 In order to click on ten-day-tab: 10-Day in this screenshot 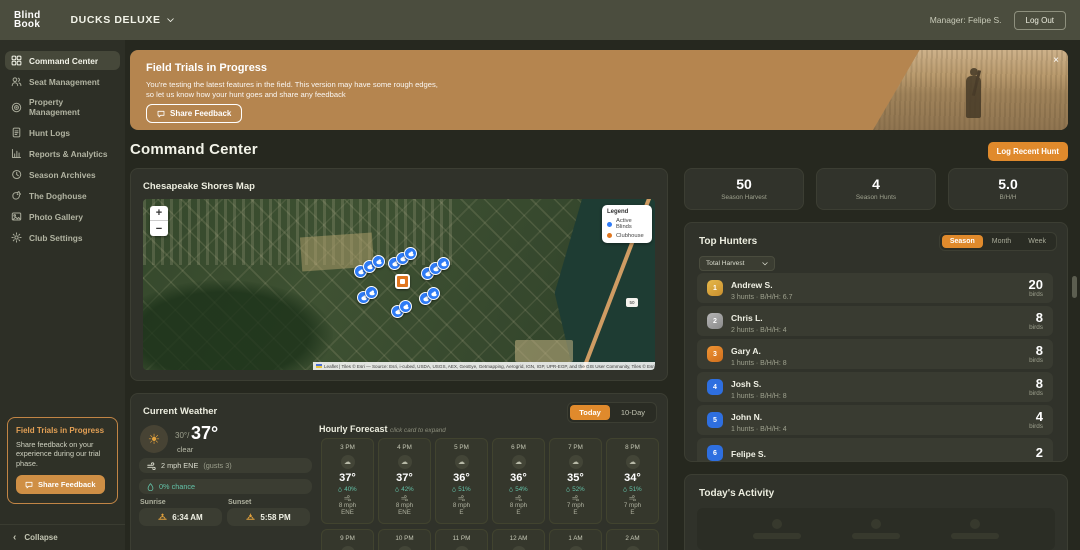, I will do `click(633, 412)`.